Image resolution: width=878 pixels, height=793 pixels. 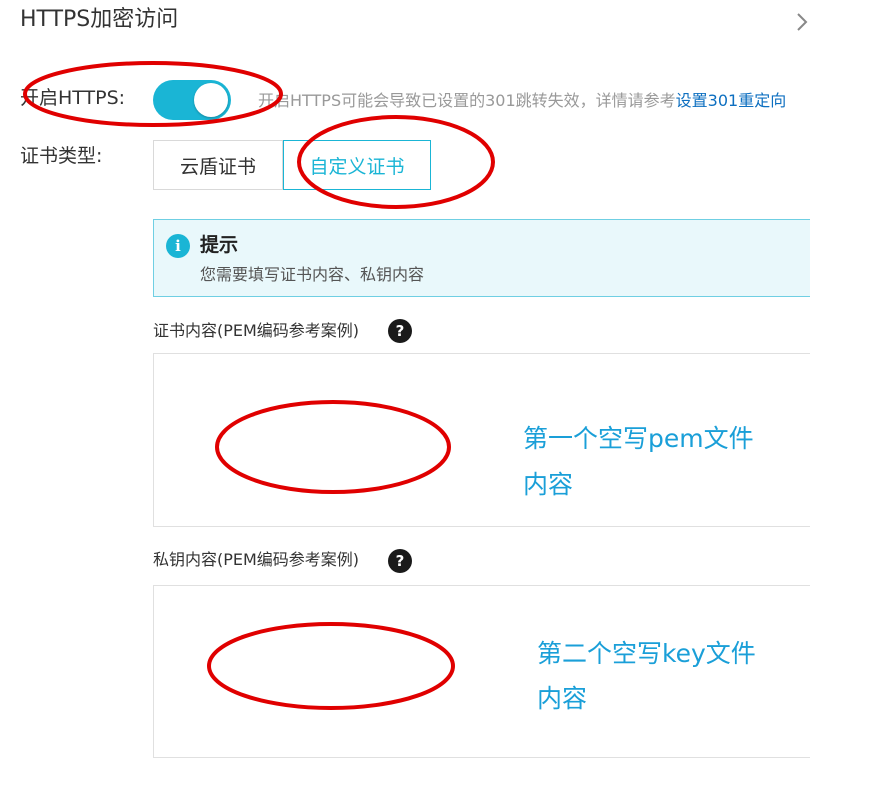 What do you see at coordinates (562, 698) in the screenshot?
I see `key-annotation-line2: 内容` at bounding box center [562, 698].